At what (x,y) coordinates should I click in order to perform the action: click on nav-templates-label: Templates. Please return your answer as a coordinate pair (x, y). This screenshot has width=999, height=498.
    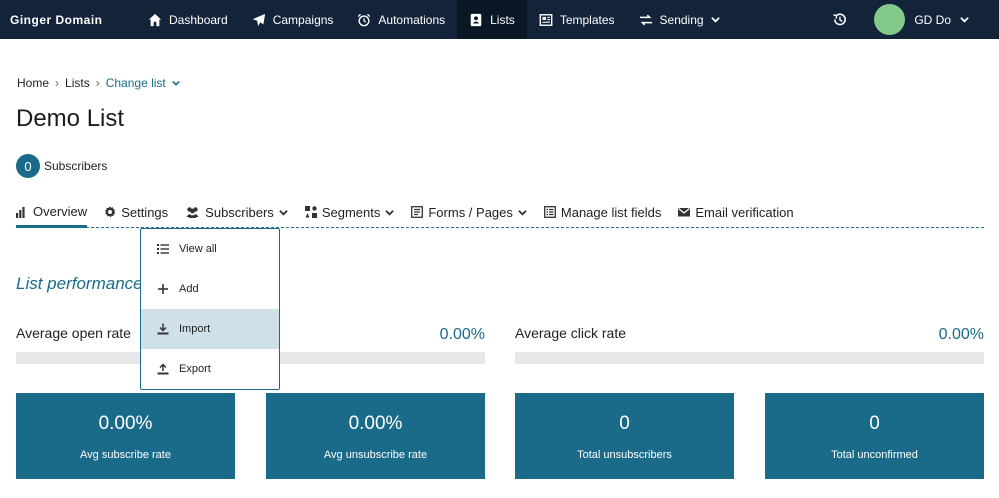
    Looking at the image, I should click on (587, 19).